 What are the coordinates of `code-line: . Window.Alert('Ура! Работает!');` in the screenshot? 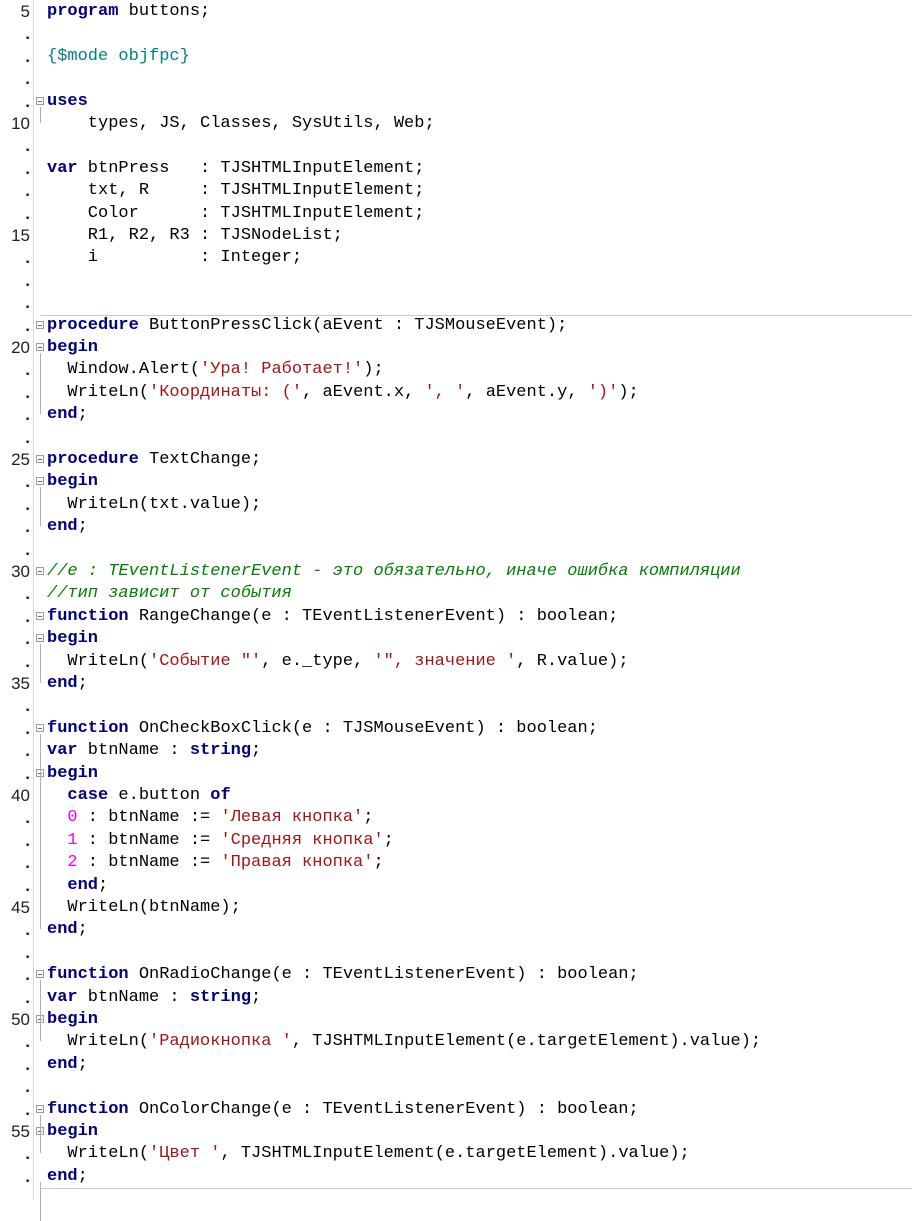 It's located at (456, 370).